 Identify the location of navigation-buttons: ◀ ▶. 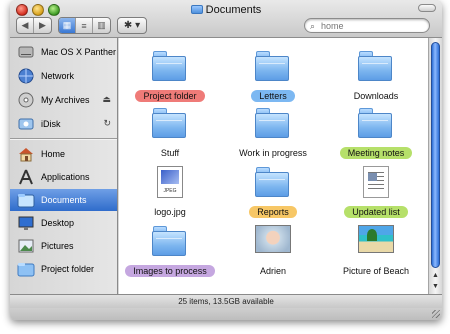
(34, 25).